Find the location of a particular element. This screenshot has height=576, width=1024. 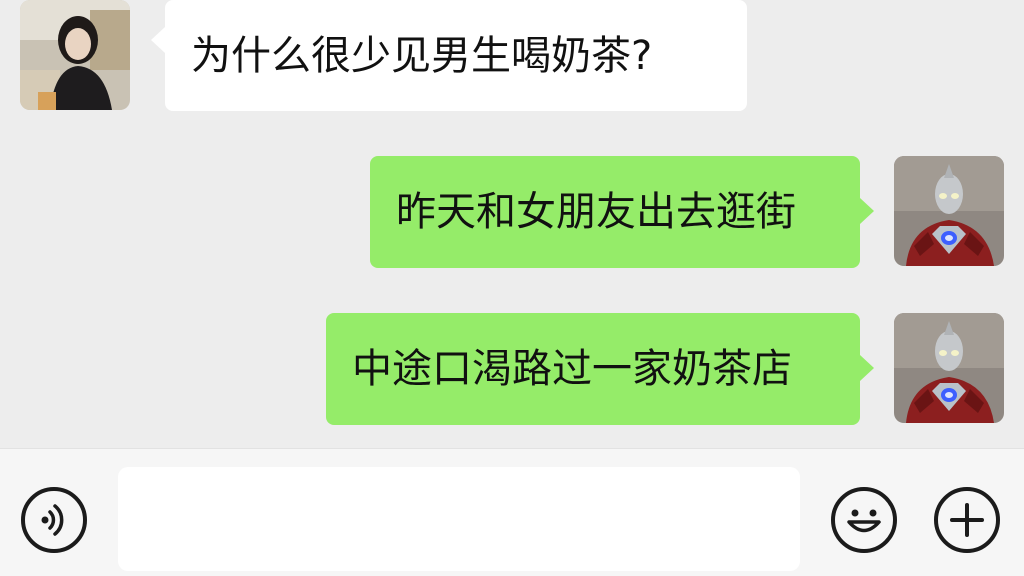

emoji-icon is located at coordinates (864, 521).